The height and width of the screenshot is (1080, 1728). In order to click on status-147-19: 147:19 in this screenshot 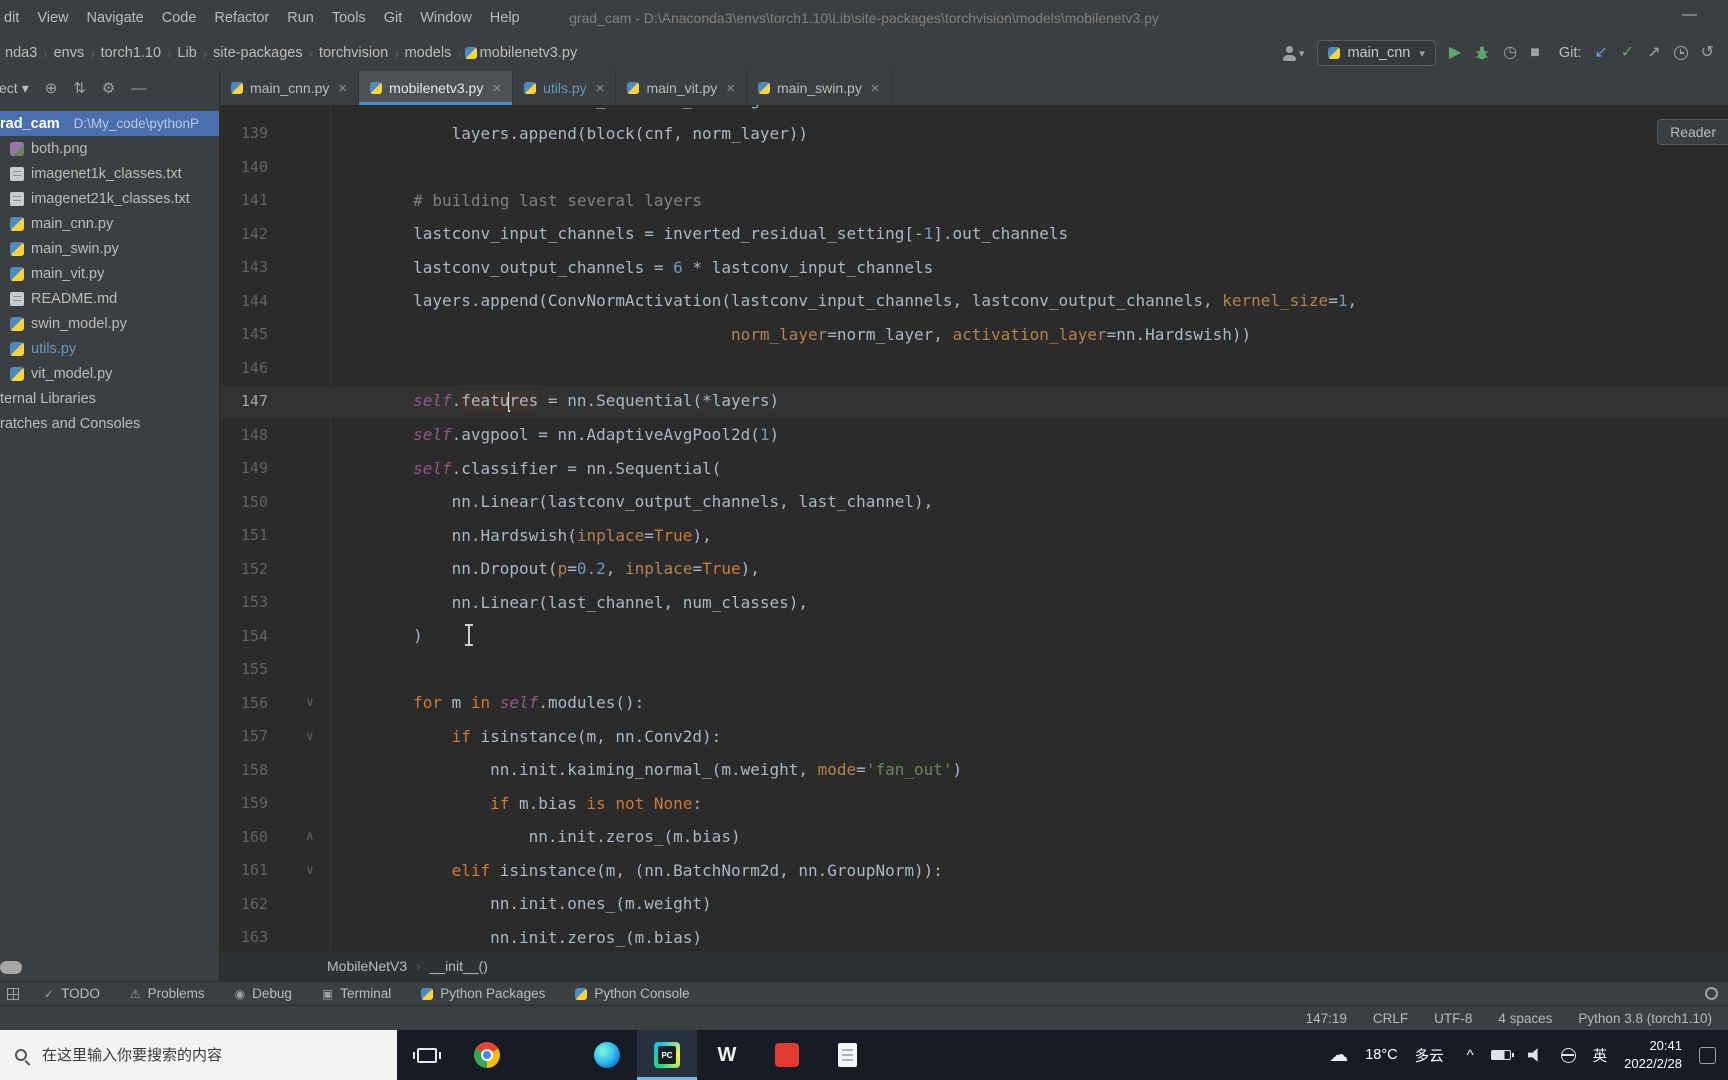, I will do `click(1326, 1018)`.